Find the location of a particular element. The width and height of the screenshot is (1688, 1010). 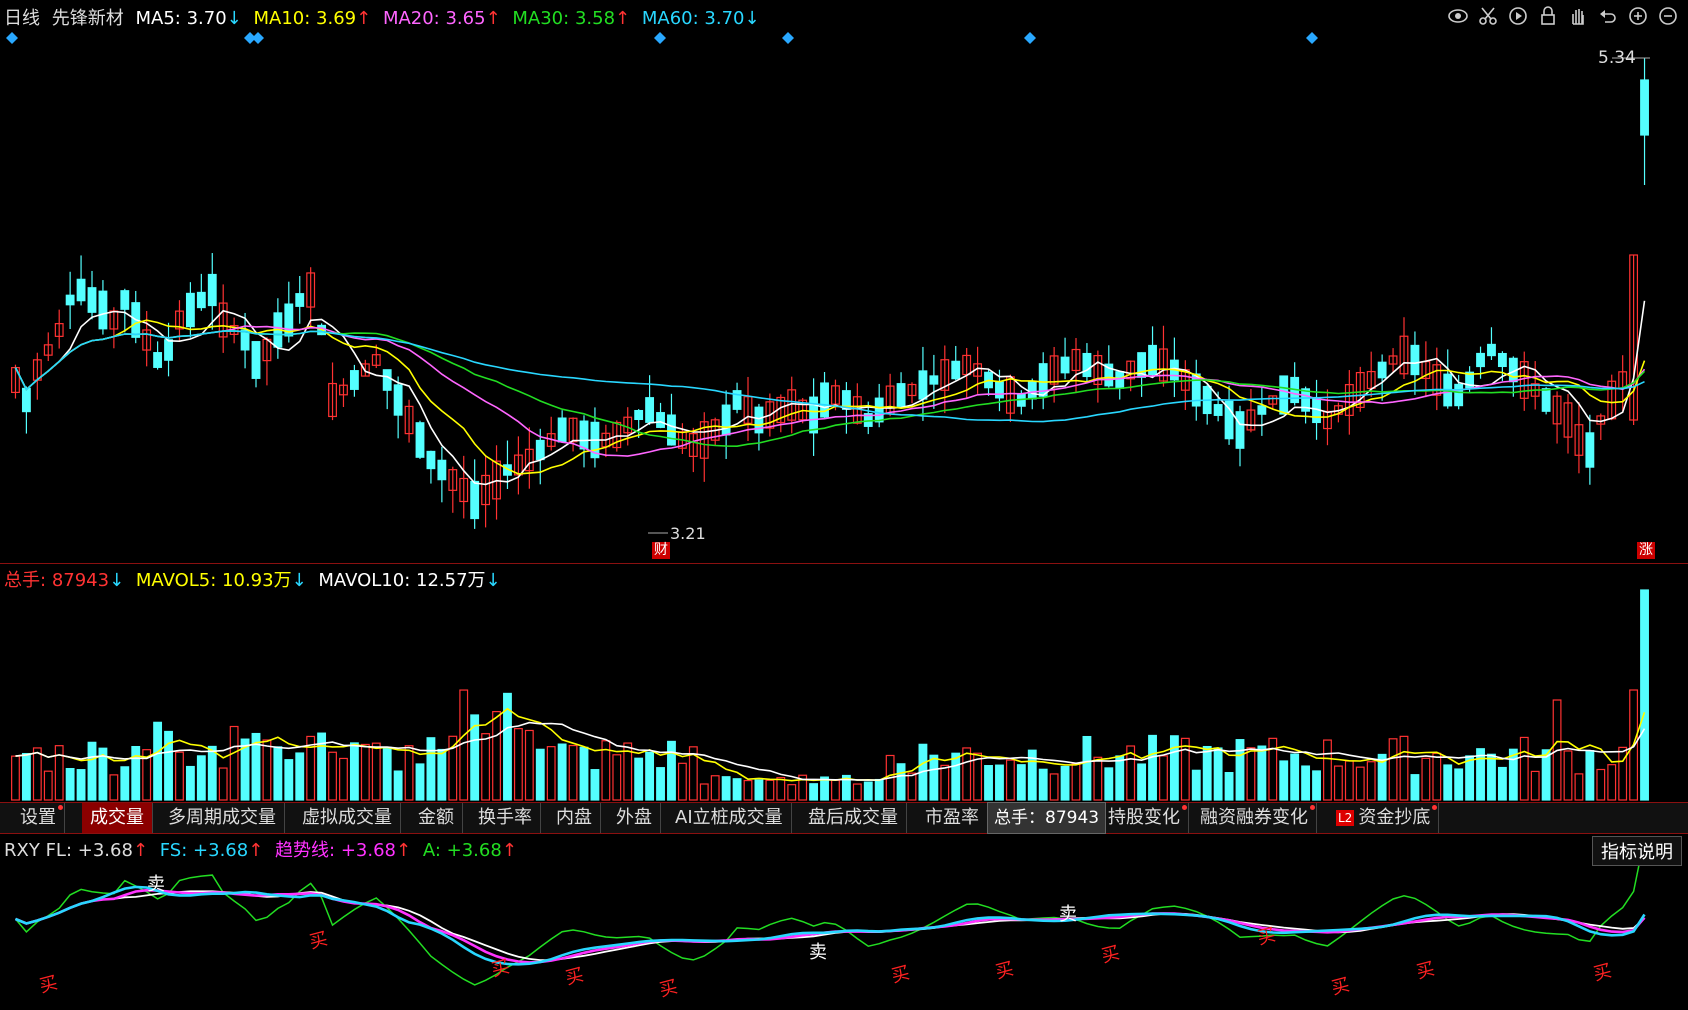

ma30-legend: MA30: 3.58↑ is located at coordinates (571, 18).